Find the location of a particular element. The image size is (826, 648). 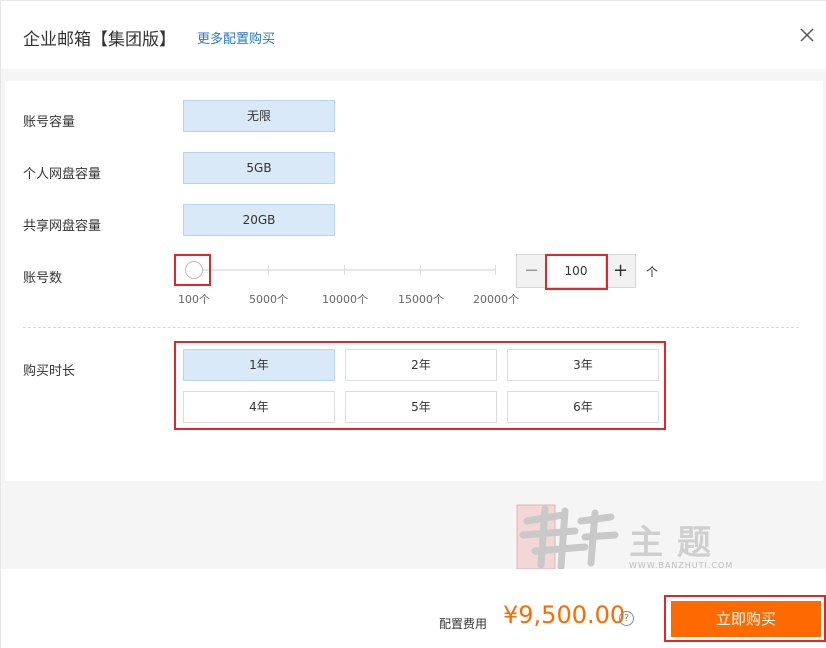

section-divider is located at coordinates (411, 327).